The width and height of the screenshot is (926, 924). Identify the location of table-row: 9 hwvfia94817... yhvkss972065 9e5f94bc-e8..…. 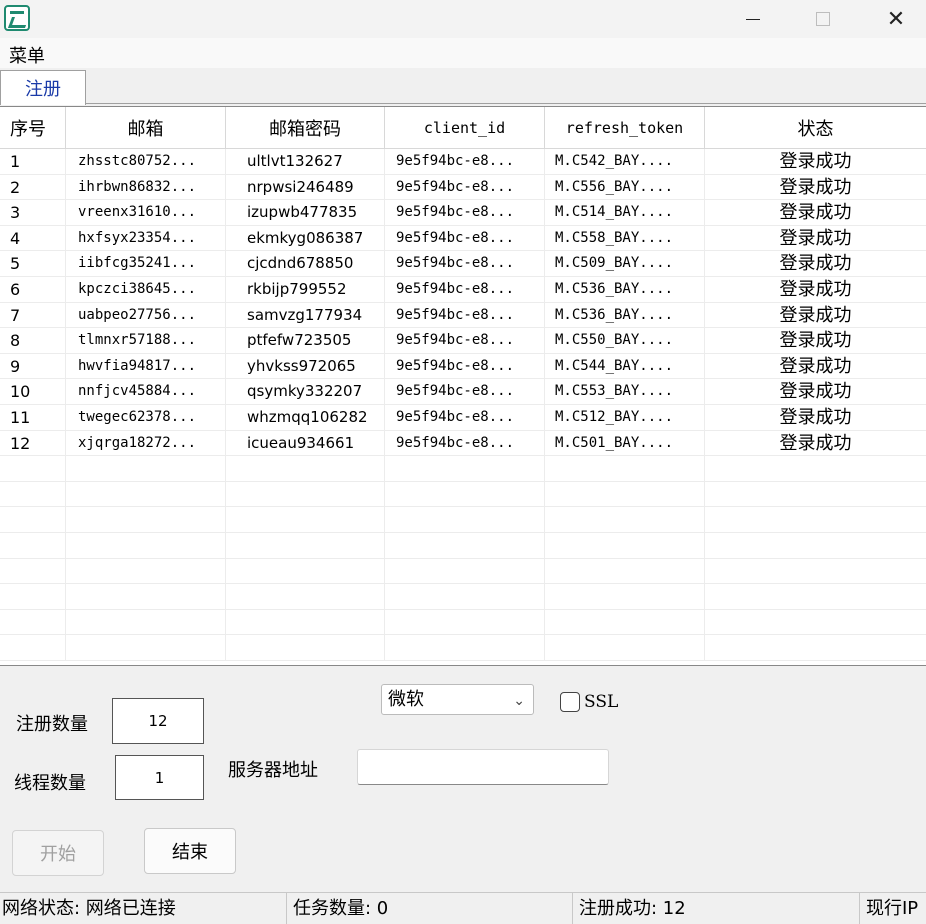
(463, 366).